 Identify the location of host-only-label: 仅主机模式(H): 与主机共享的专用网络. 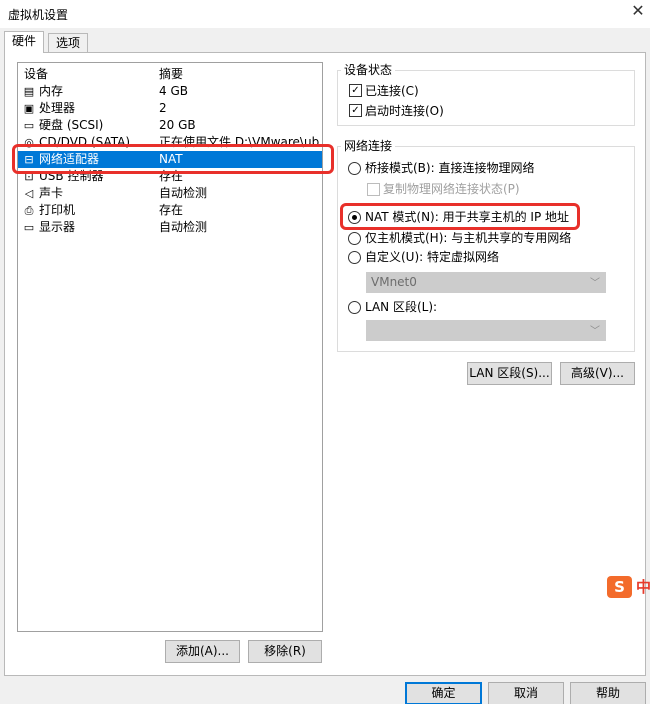
(468, 238).